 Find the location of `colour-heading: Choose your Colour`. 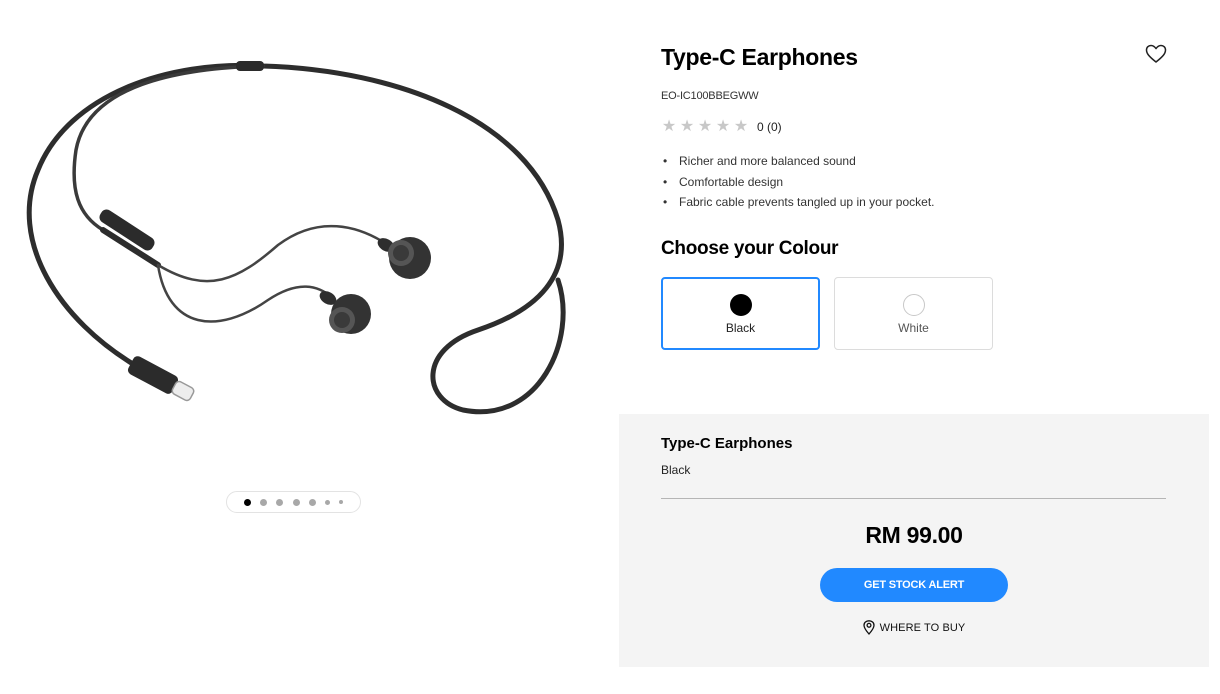

colour-heading: Choose your Colour is located at coordinates (750, 248).